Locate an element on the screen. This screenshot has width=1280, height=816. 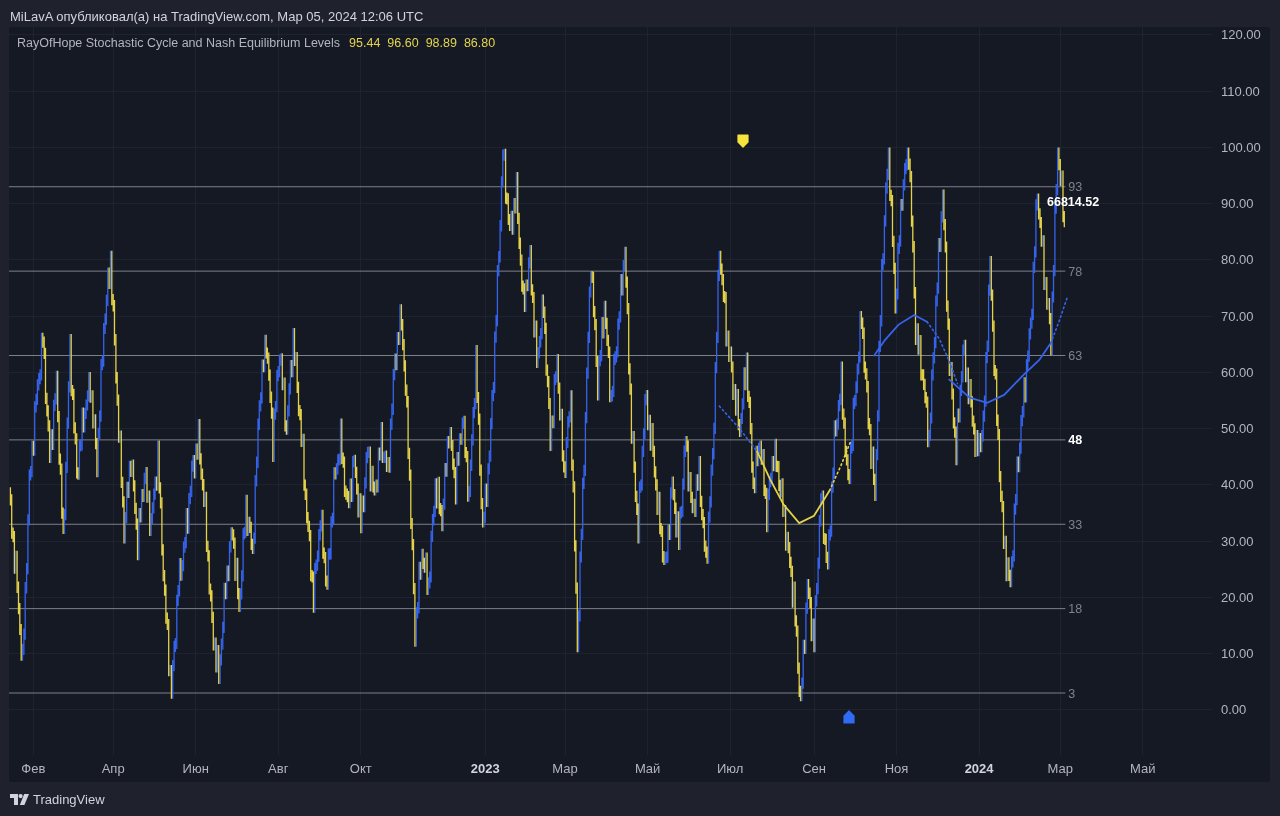
price-axis-label: 70.00 is located at coordinates (1237, 316).